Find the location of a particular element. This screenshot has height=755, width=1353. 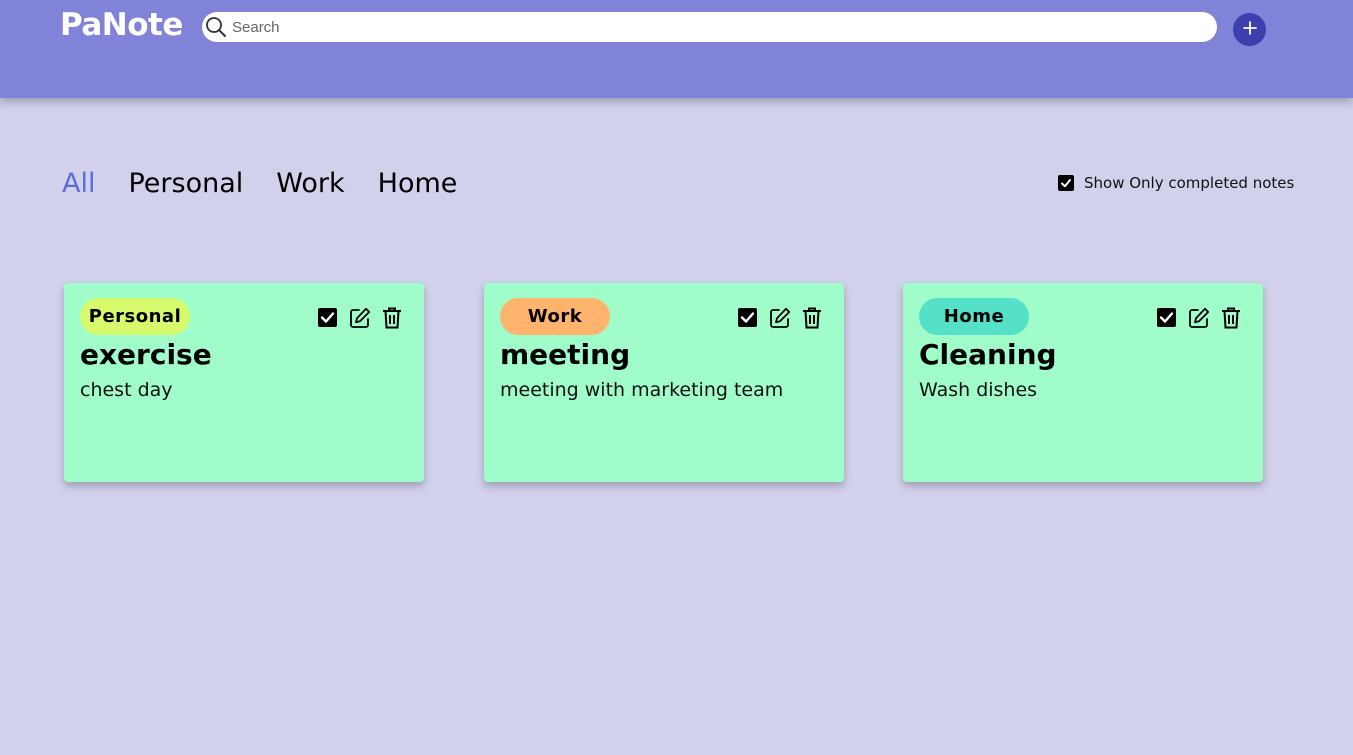

note-title: exercise is located at coordinates (146, 354).